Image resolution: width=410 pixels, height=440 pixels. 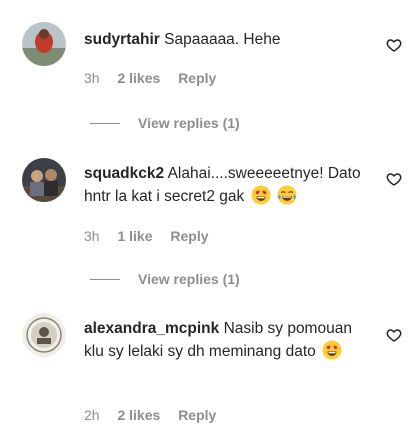 What do you see at coordinates (122, 39) in the screenshot?
I see `username: sudyrtahir` at bounding box center [122, 39].